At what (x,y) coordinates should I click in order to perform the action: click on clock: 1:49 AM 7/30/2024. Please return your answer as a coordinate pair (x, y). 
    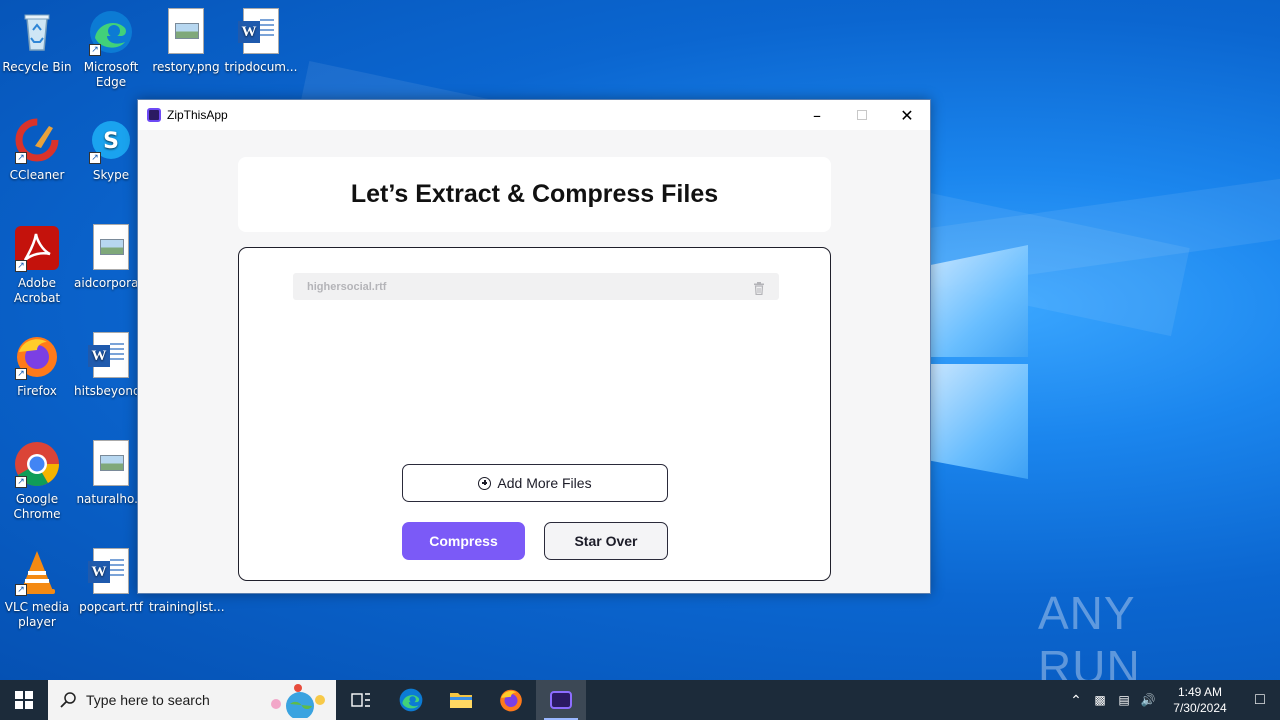
    Looking at the image, I should click on (1200, 700).